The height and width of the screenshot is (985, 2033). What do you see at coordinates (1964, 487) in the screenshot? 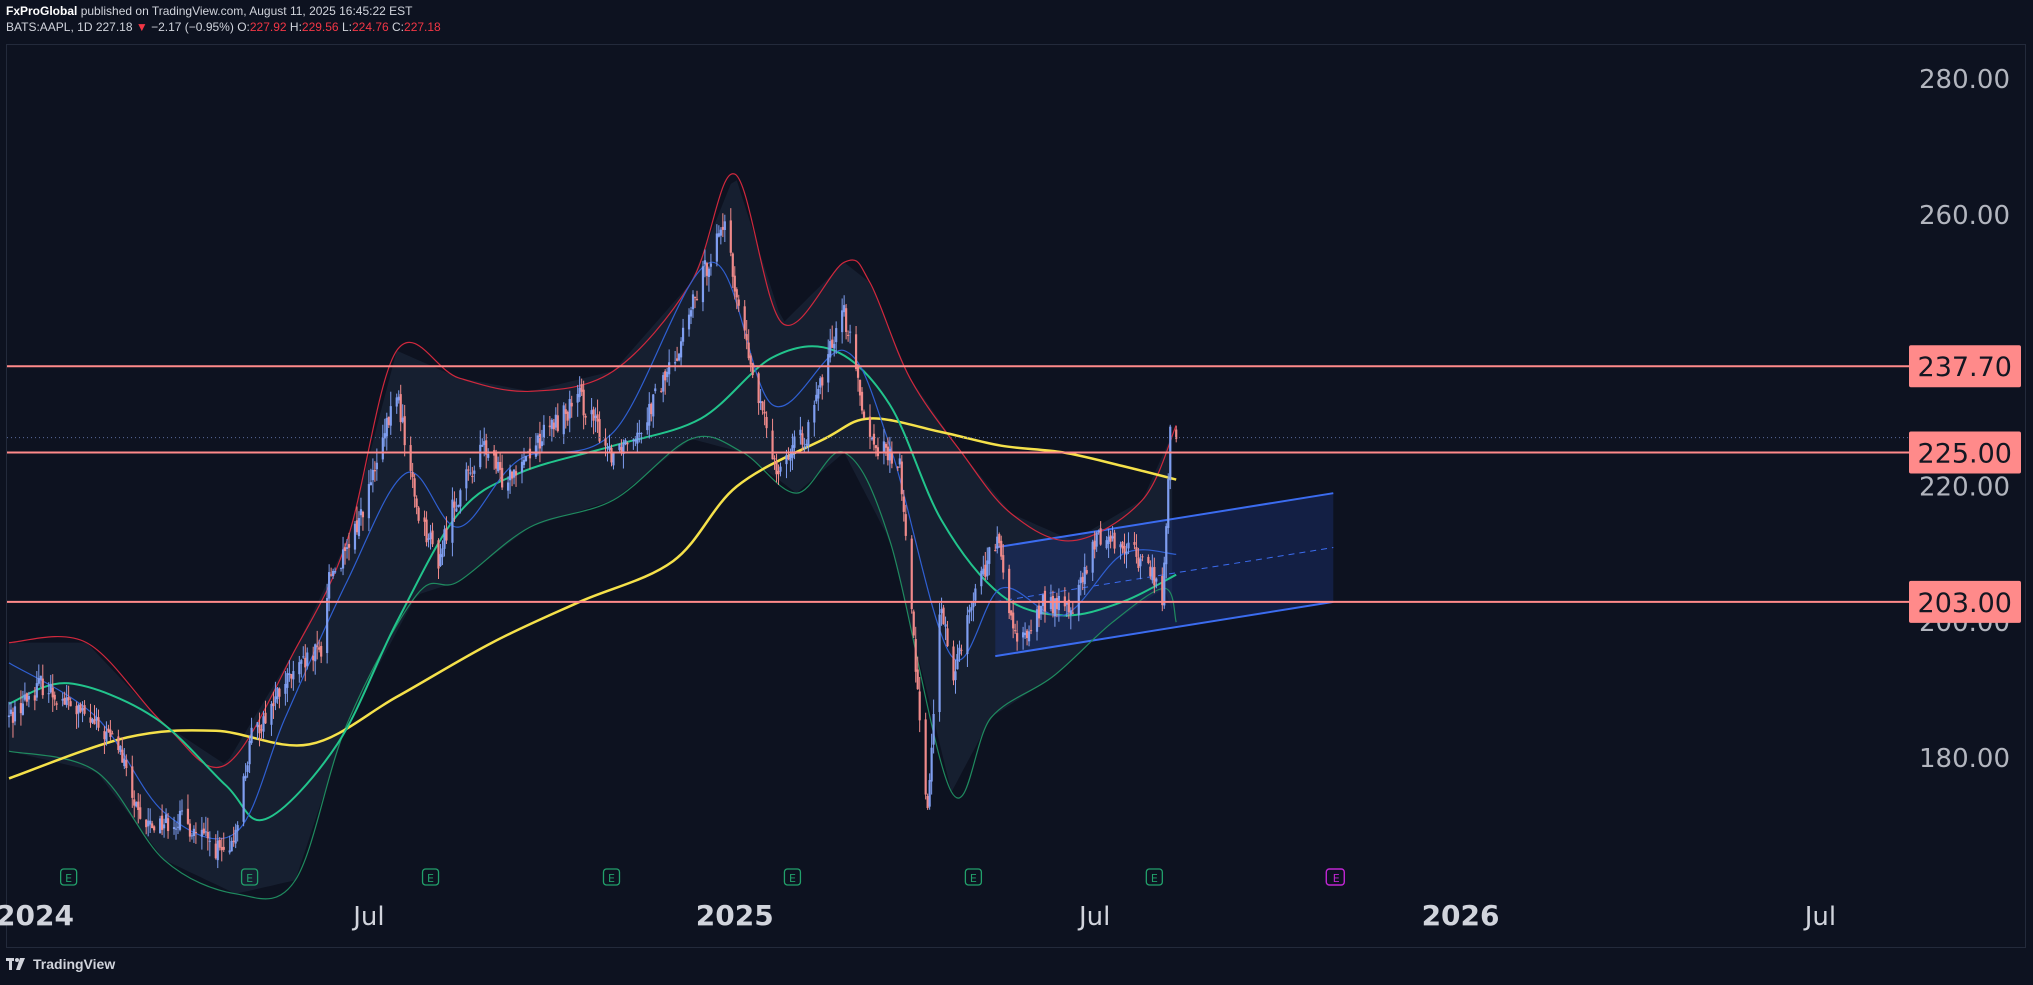
I see `price-axis-tick: 220.00` at bounding box center [1964, 487].